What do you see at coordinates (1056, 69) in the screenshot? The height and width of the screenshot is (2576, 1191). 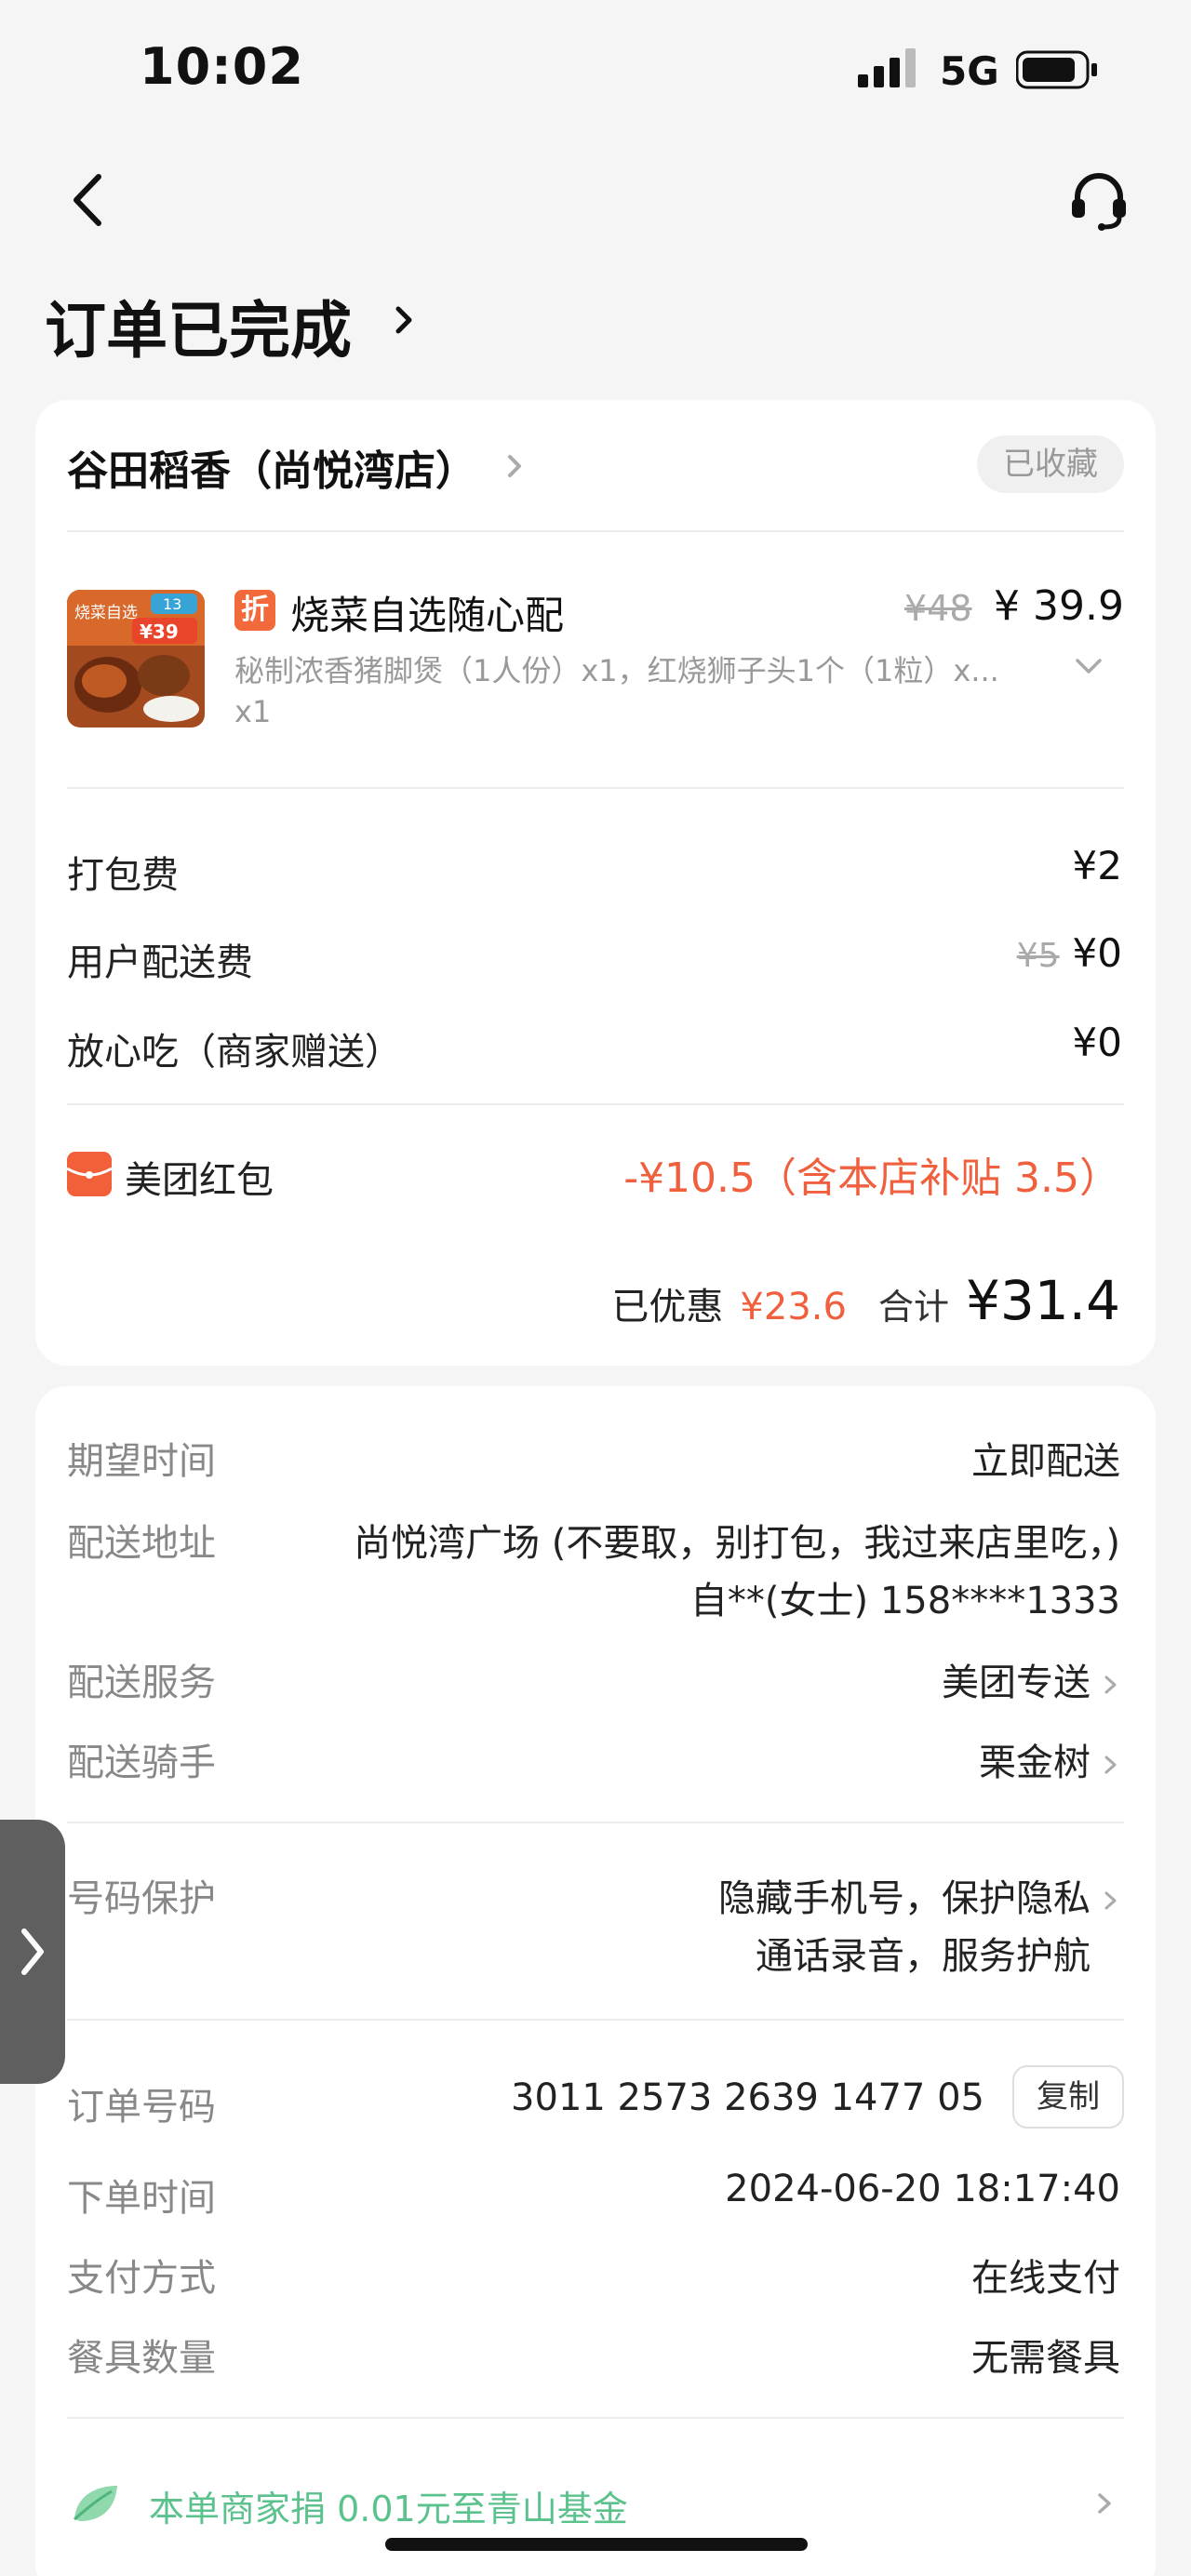 I see `battery-icon` at bounding box center [1056, 69].